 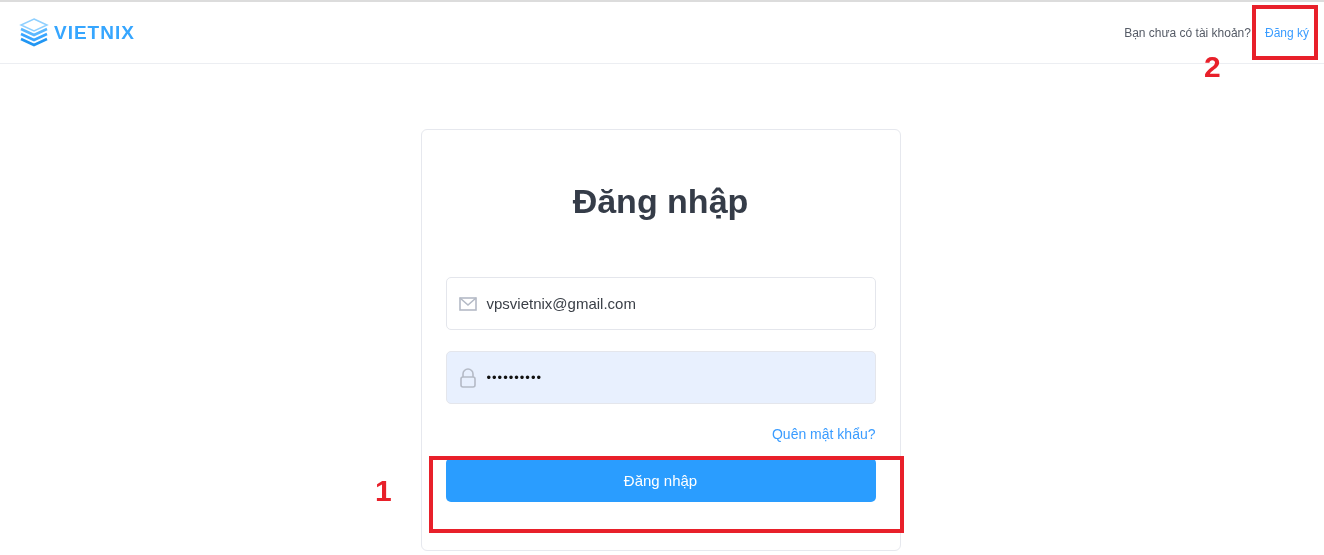 What do you see at coordinates (467, 303) in the screenshot?
I see `envelope-icon` at bounding box center [467, 303].